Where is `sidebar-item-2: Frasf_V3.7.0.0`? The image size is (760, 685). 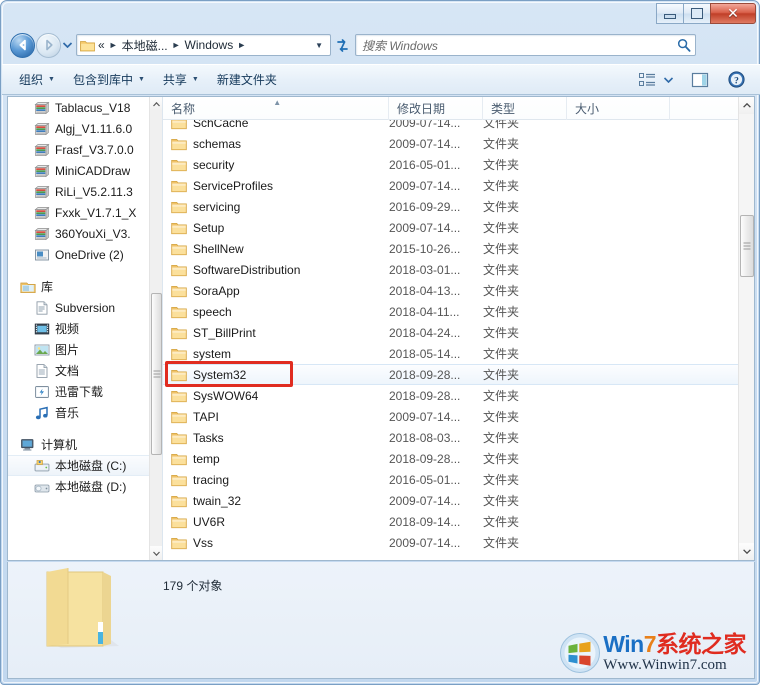
sidebar-item-2: Frasf_V3.7.0.0 is located at coordinates (79, 149).